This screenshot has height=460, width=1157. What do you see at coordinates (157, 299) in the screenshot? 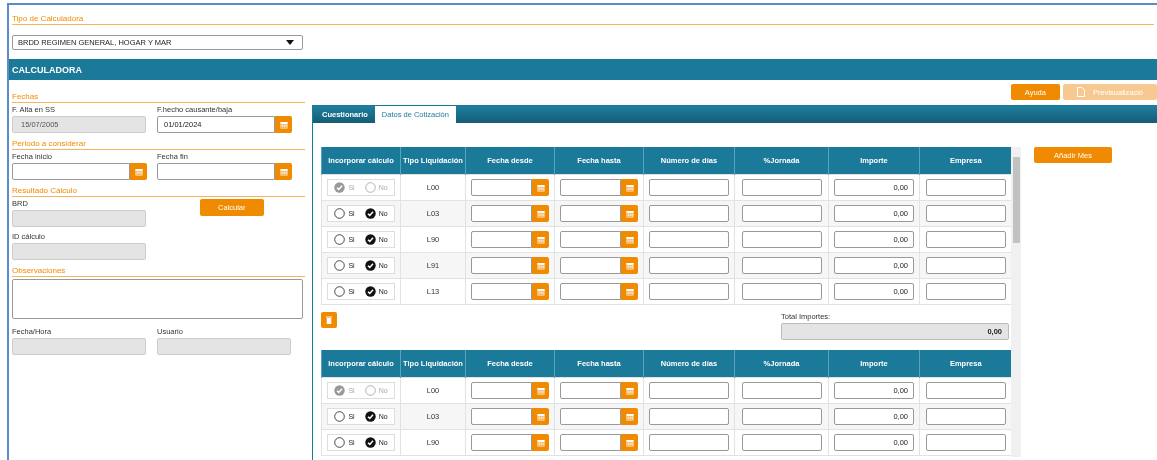
I see `text-area` at bounding box center [157, 299].